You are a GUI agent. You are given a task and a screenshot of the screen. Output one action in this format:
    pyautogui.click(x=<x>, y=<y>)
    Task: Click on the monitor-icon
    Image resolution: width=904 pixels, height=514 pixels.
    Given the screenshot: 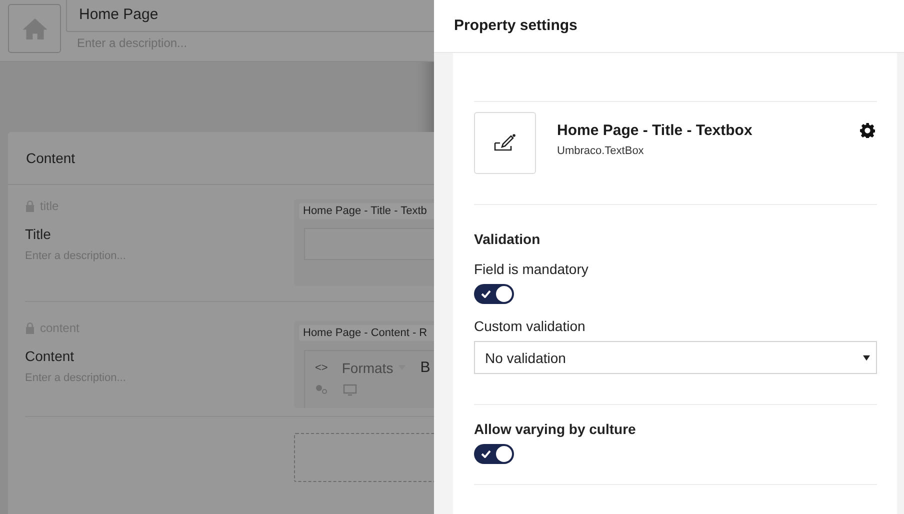 What is the action you would take?
    pyautogui.click(x=350, y=390)
    